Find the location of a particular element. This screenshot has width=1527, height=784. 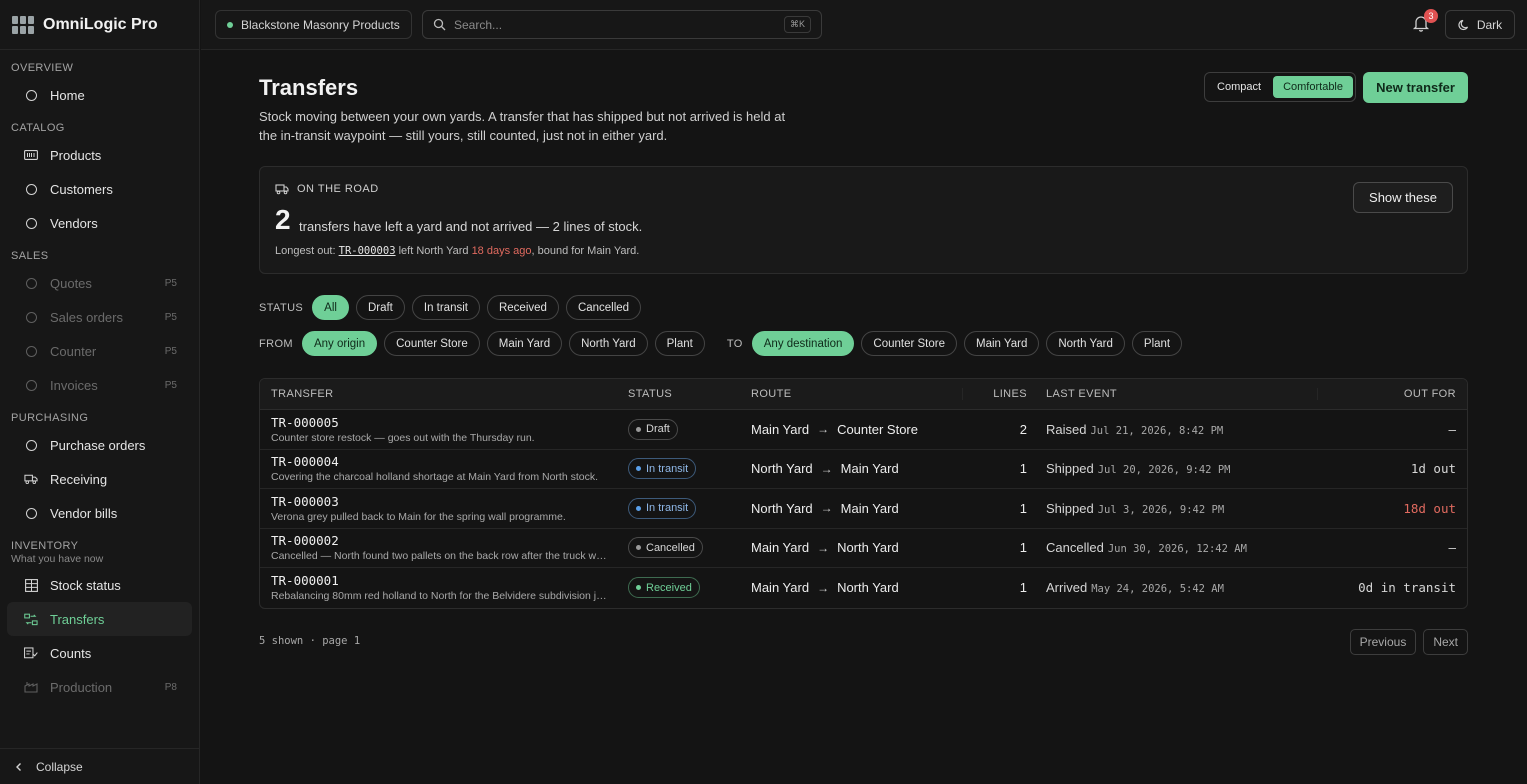

longest-out-prefix: Longest out: is located at coordinates (305, 251).